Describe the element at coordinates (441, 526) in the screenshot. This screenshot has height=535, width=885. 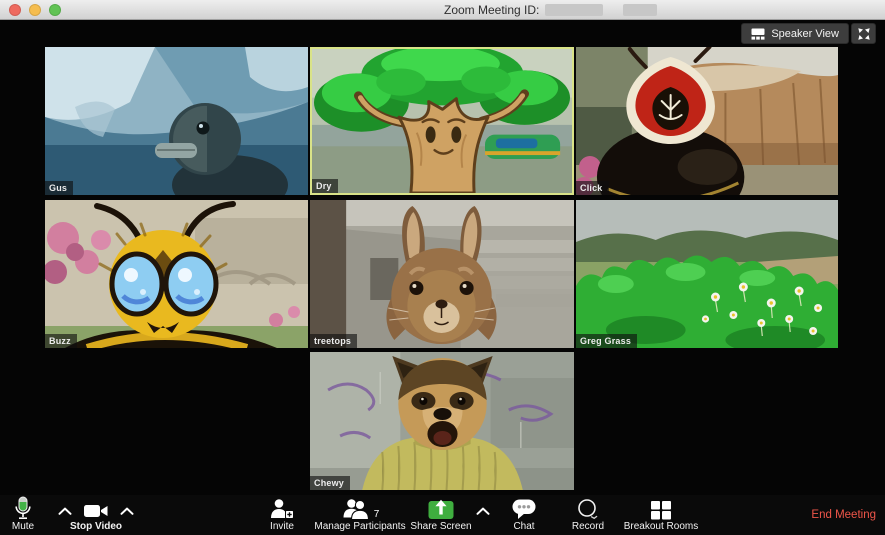
I see `share-screen-label: Share Screen` at that location.